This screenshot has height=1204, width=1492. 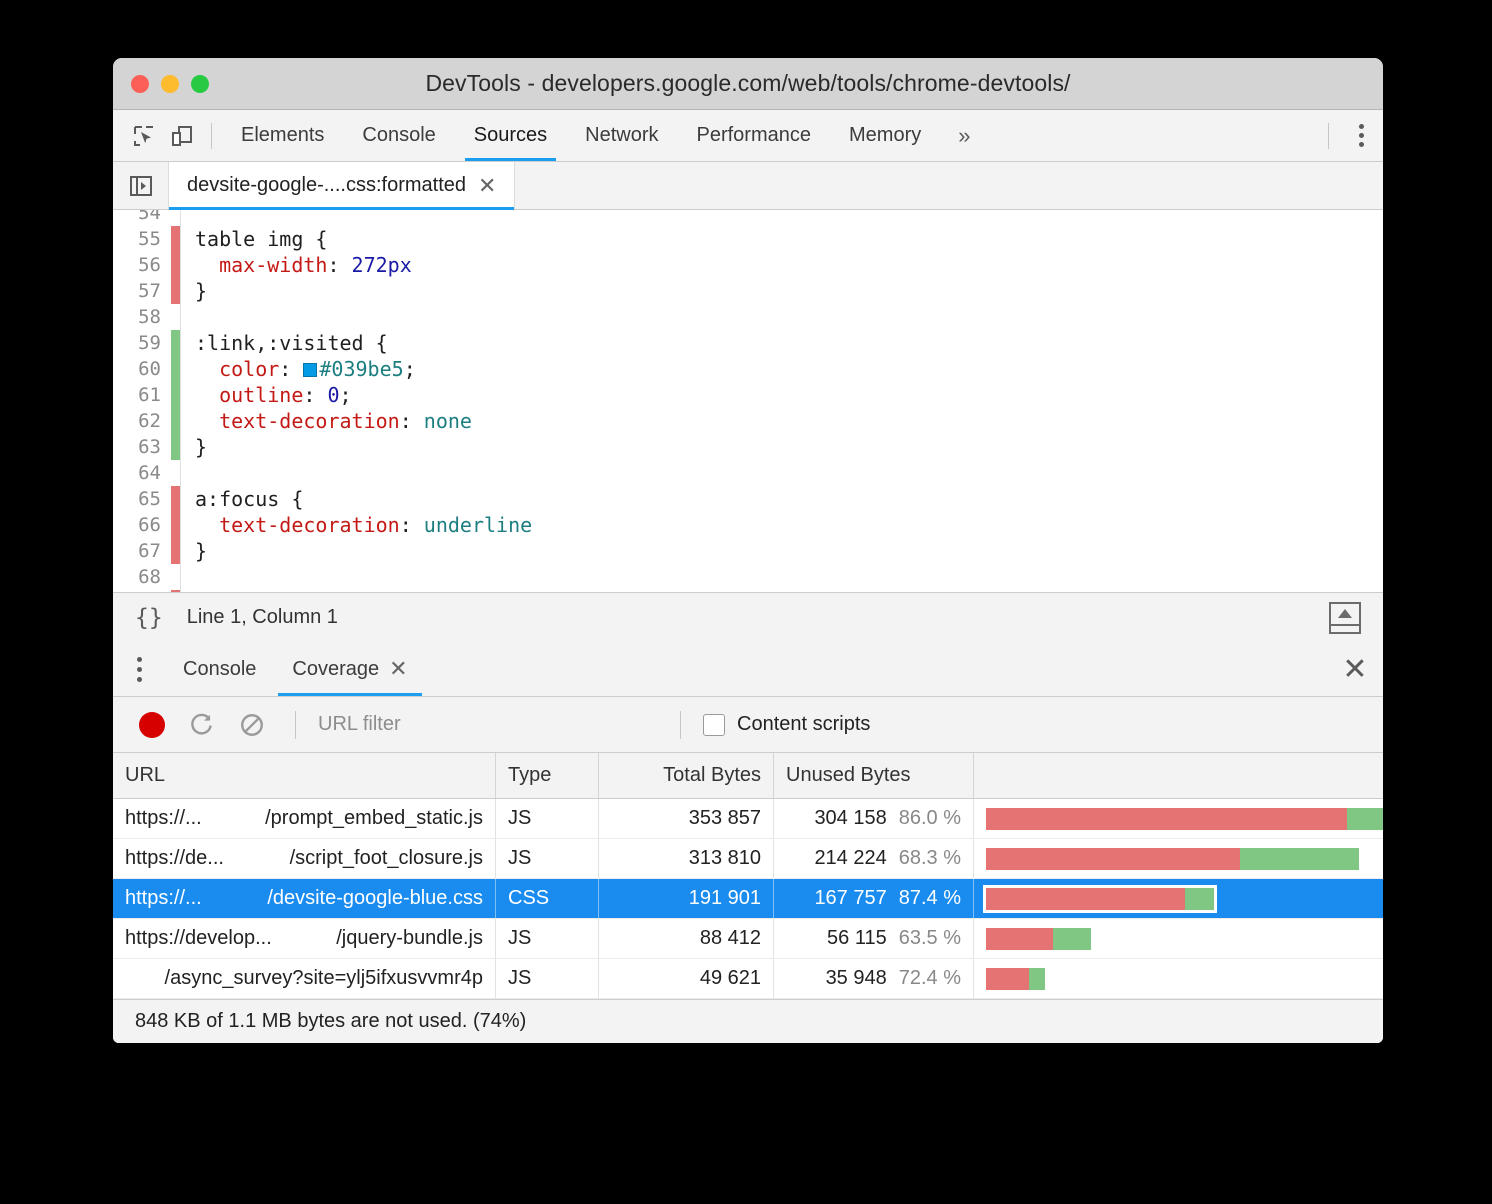 What do you see at coordinates (364, 525) in the screenshot?
I see `code-line-text: text-decoration: underline` at bounding box center [364, 525].